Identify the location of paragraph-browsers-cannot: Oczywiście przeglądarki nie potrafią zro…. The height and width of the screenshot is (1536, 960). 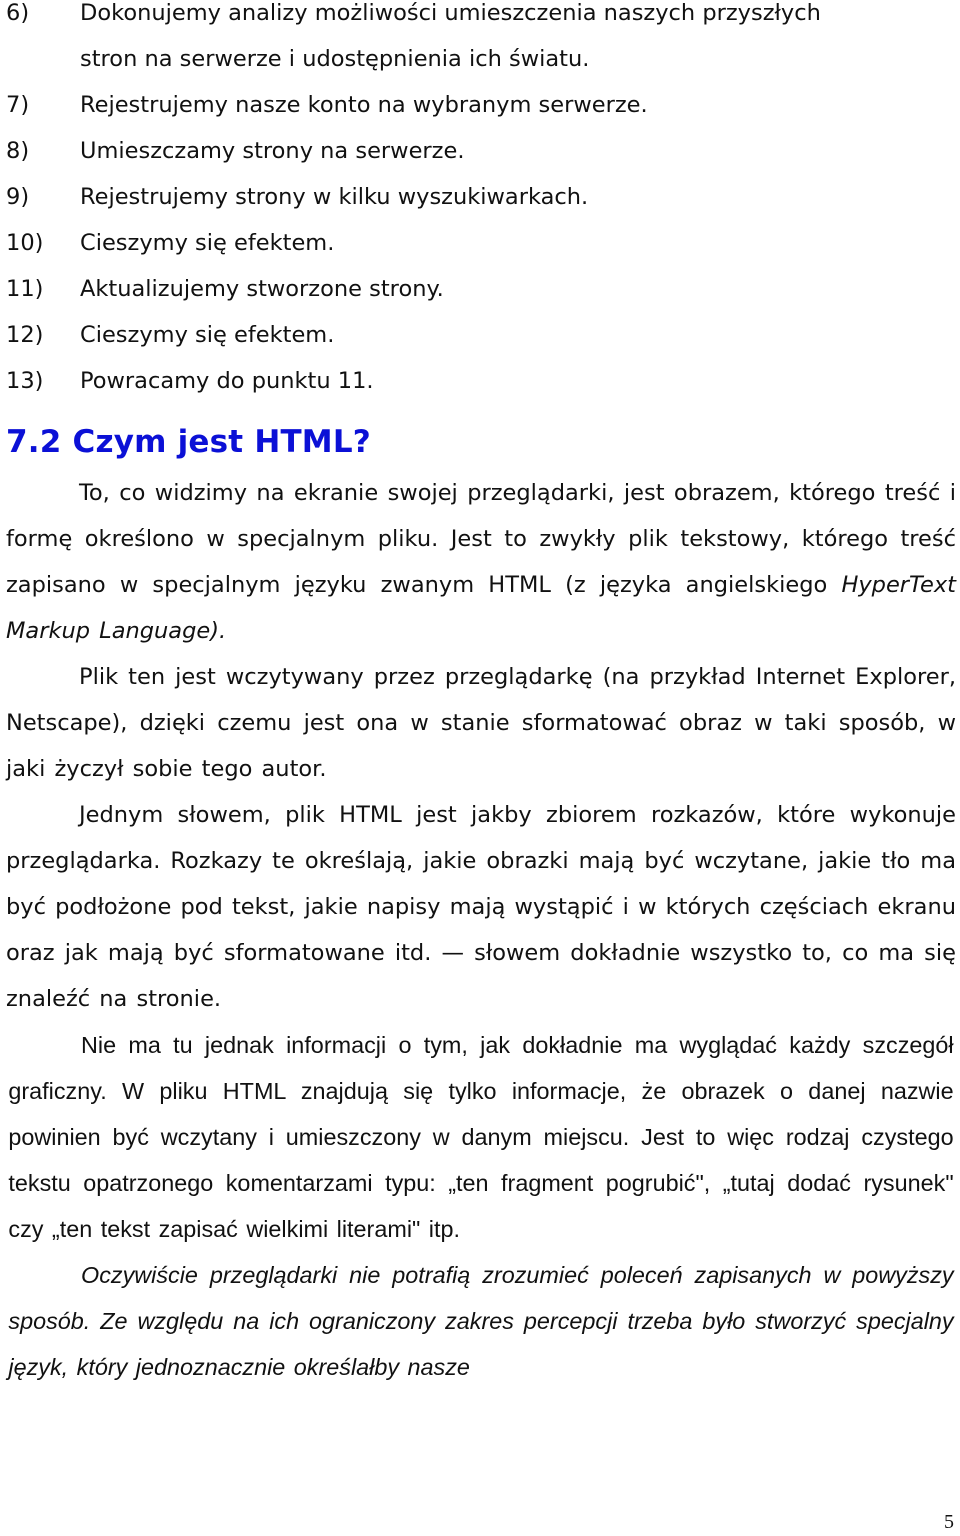
(481, 1321).